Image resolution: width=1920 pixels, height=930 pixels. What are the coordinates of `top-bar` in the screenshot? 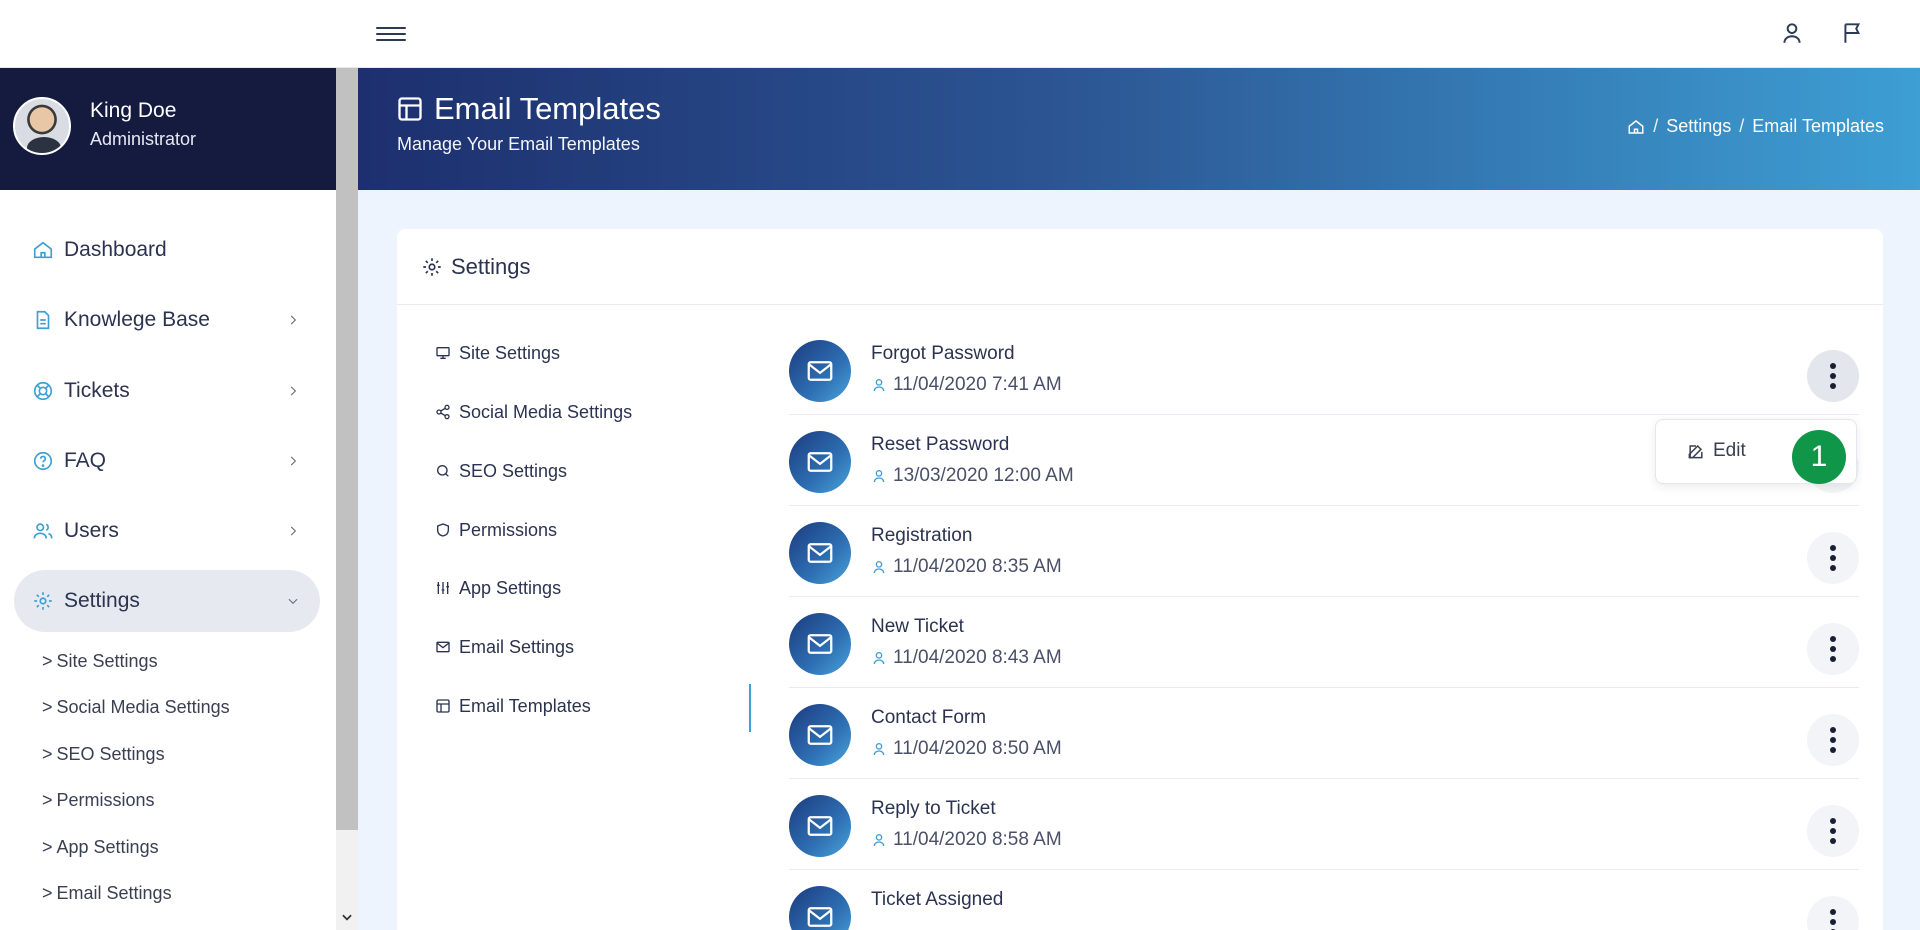 It's located at (960, 34).